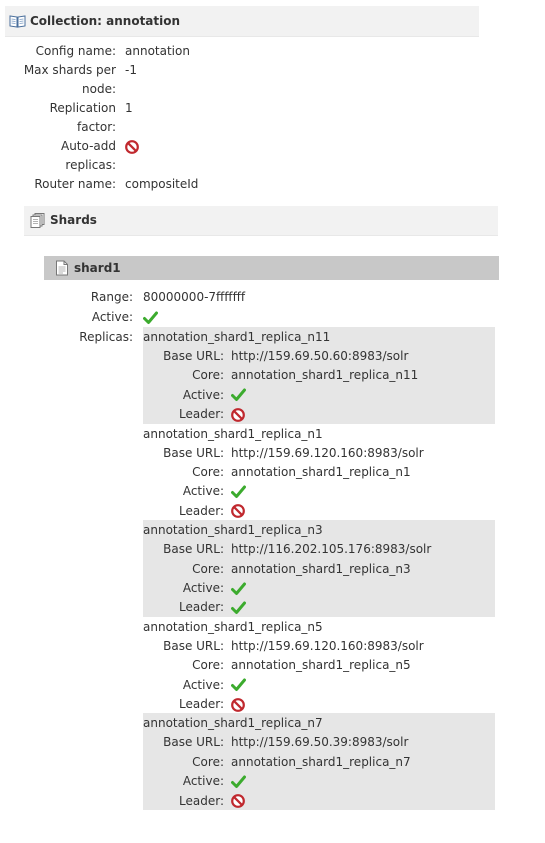  Describe the element at coordinates (105, 21) in the screenshot. I see `collection-title: Collection: annotation` at that location.